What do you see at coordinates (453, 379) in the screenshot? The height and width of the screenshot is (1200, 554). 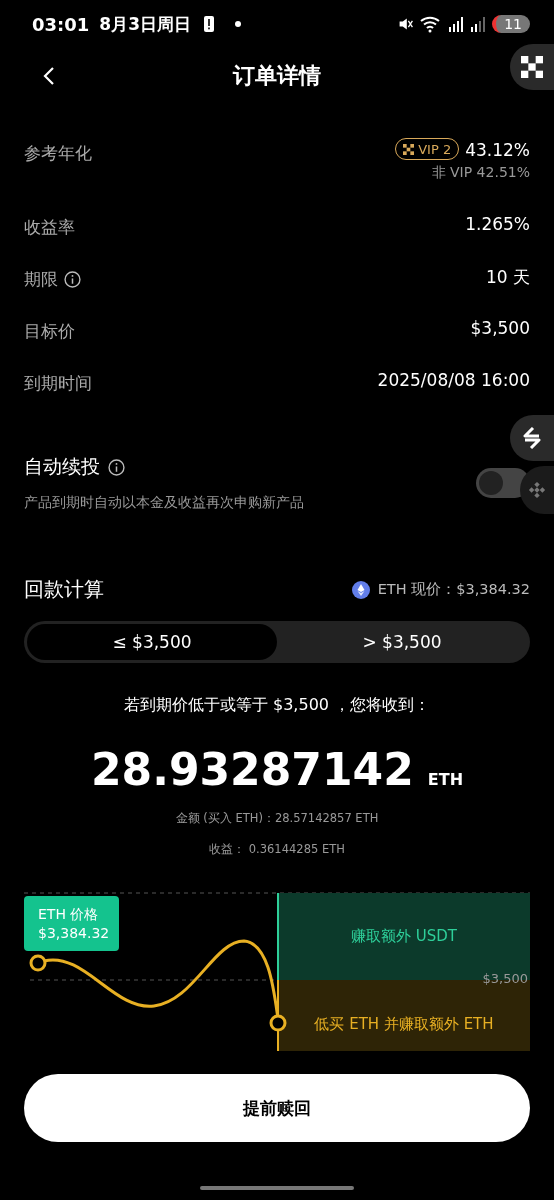 I see `detail-value: 2025/08/08 16:00` at bounding box center [453, 379].